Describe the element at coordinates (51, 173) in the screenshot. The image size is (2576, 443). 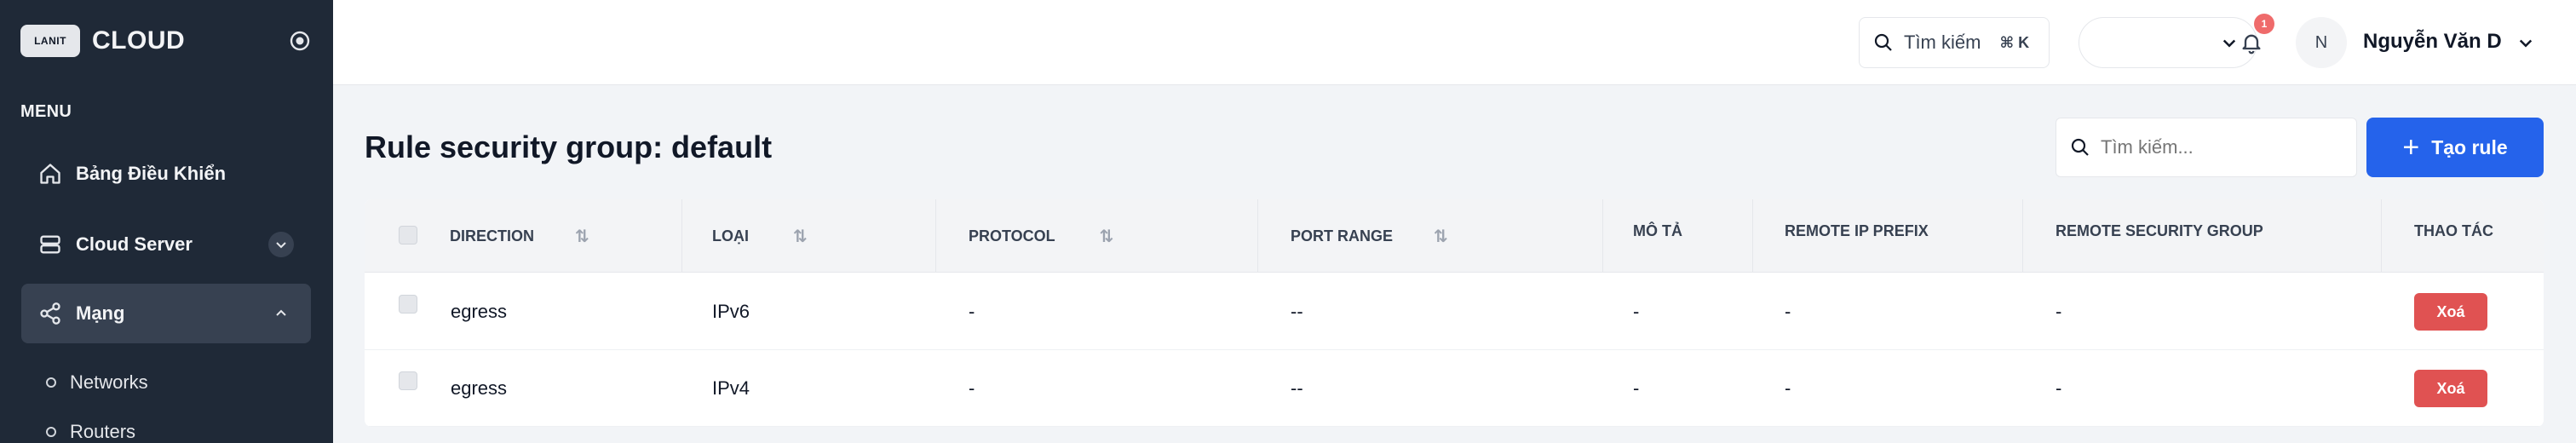
I see `home-icon` at that location.